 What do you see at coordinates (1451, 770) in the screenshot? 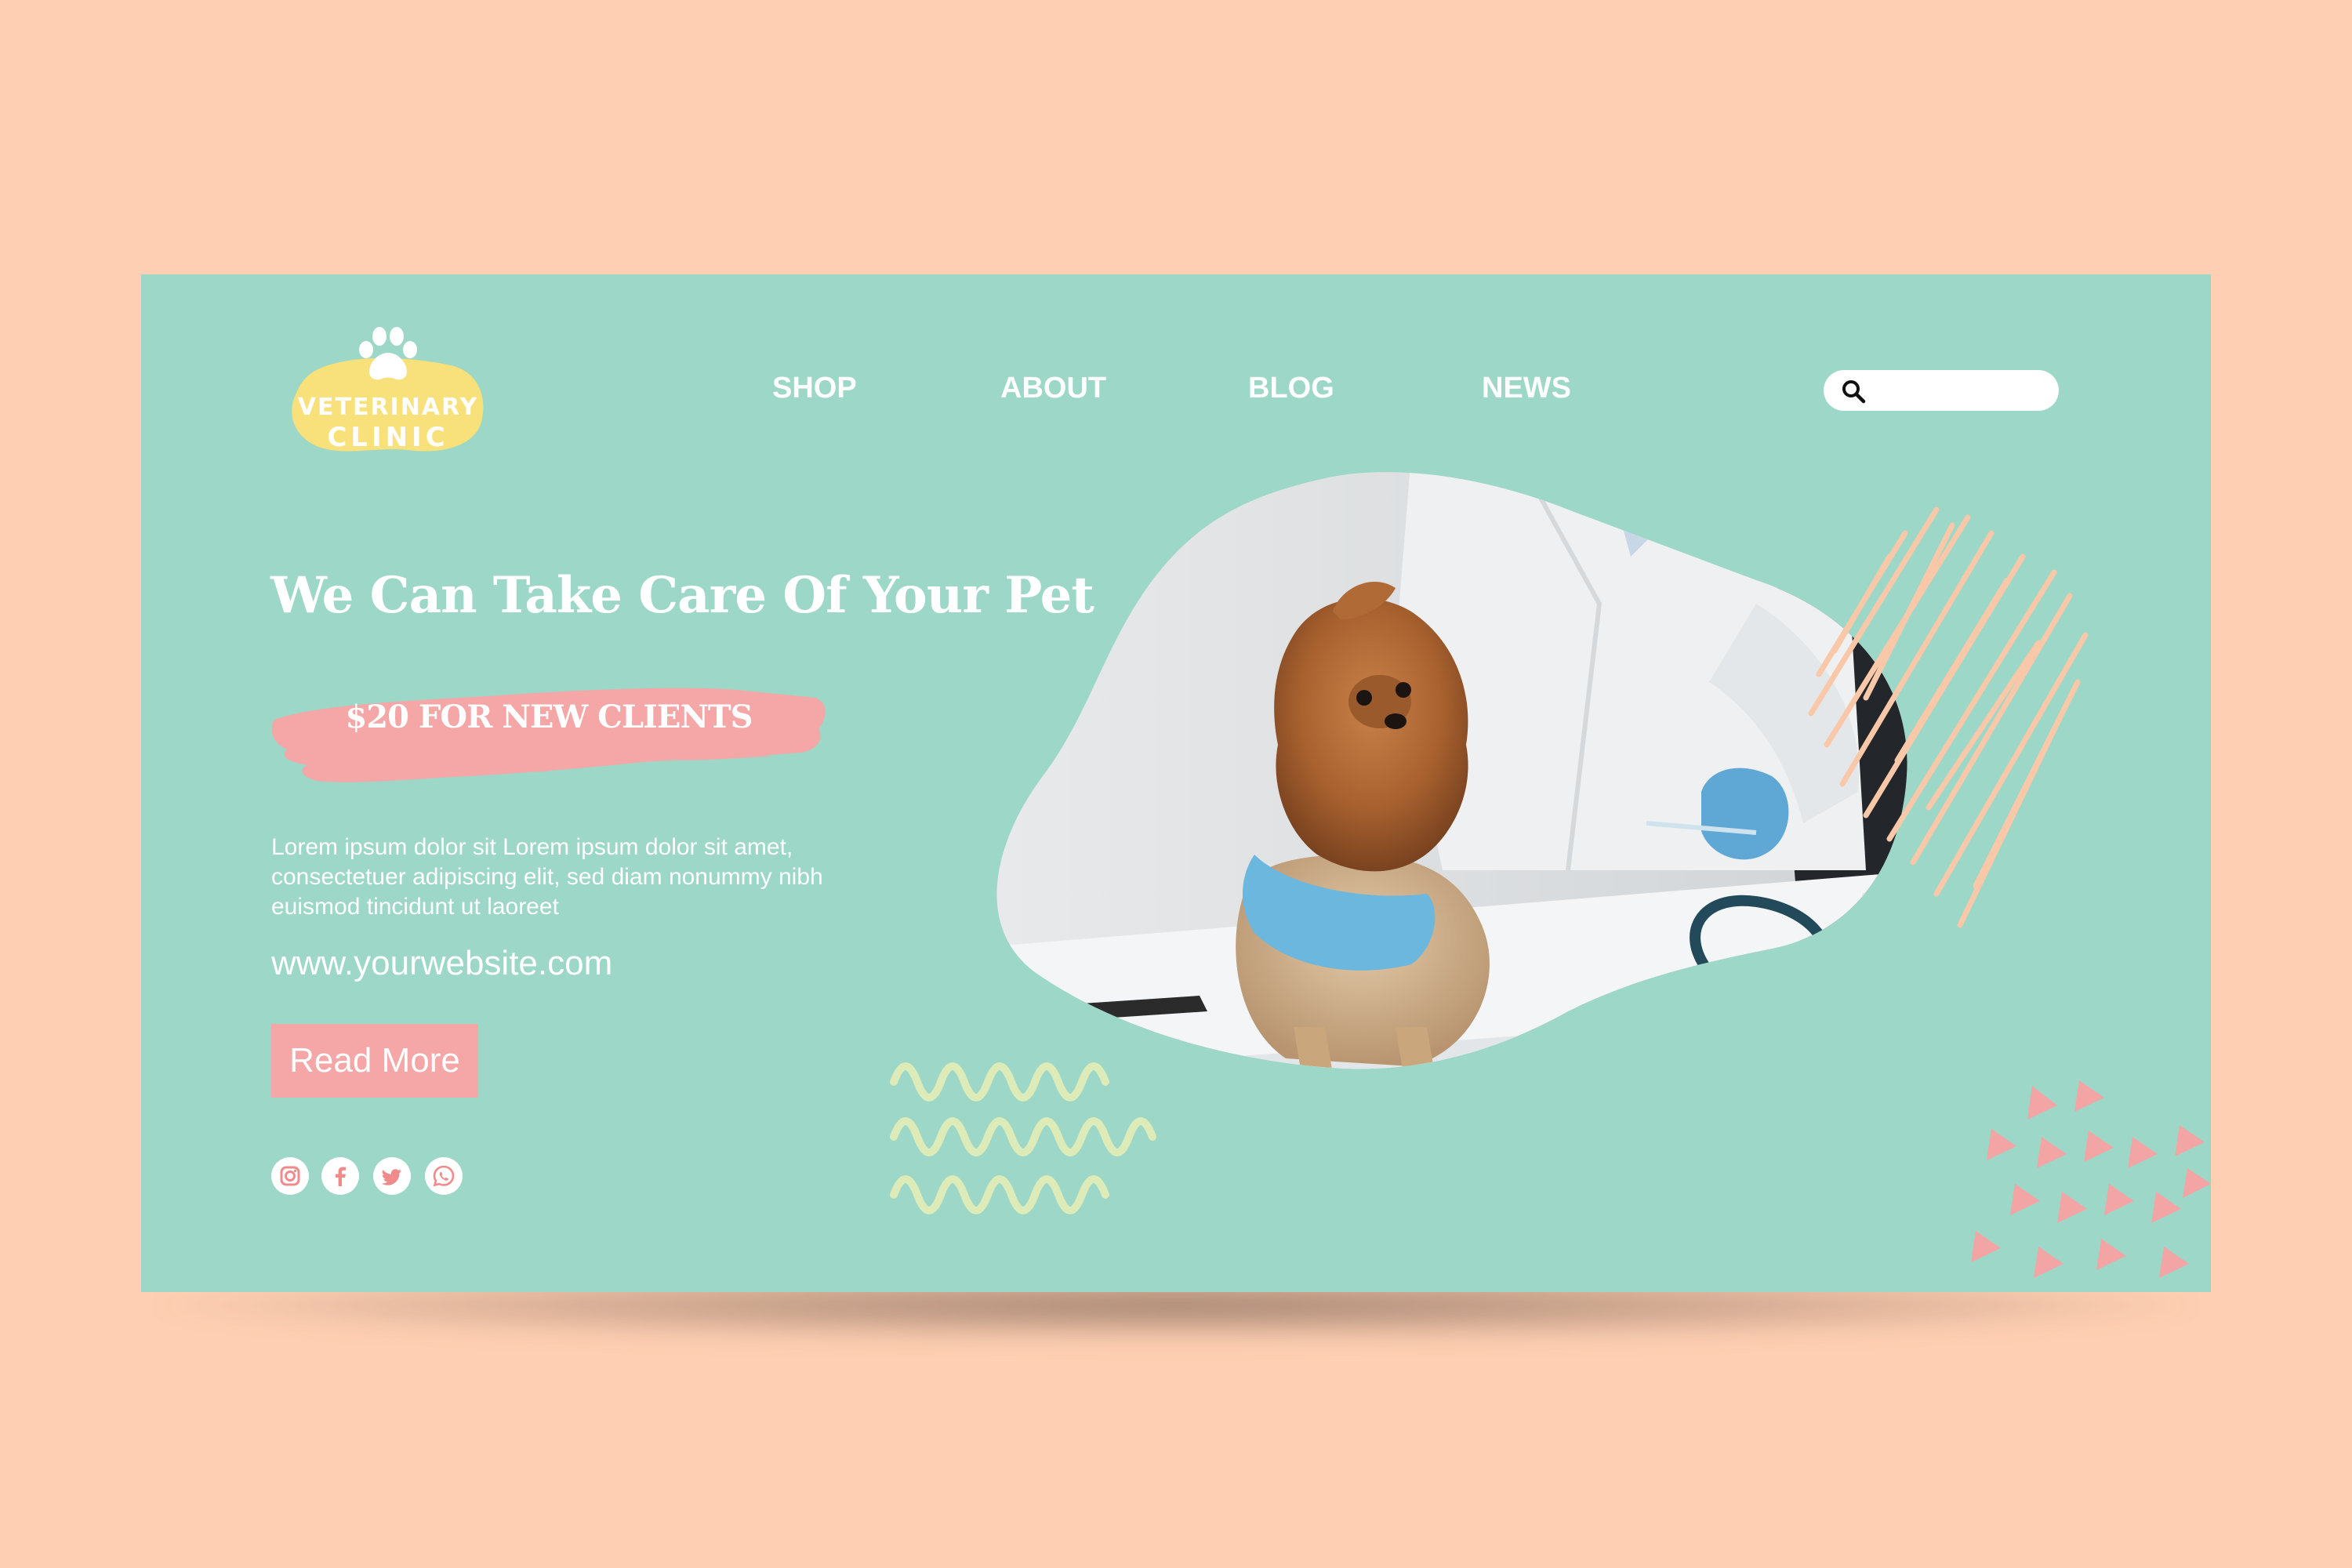
I see `vet-with-dog-photo` at bounding box center [1451, 770].